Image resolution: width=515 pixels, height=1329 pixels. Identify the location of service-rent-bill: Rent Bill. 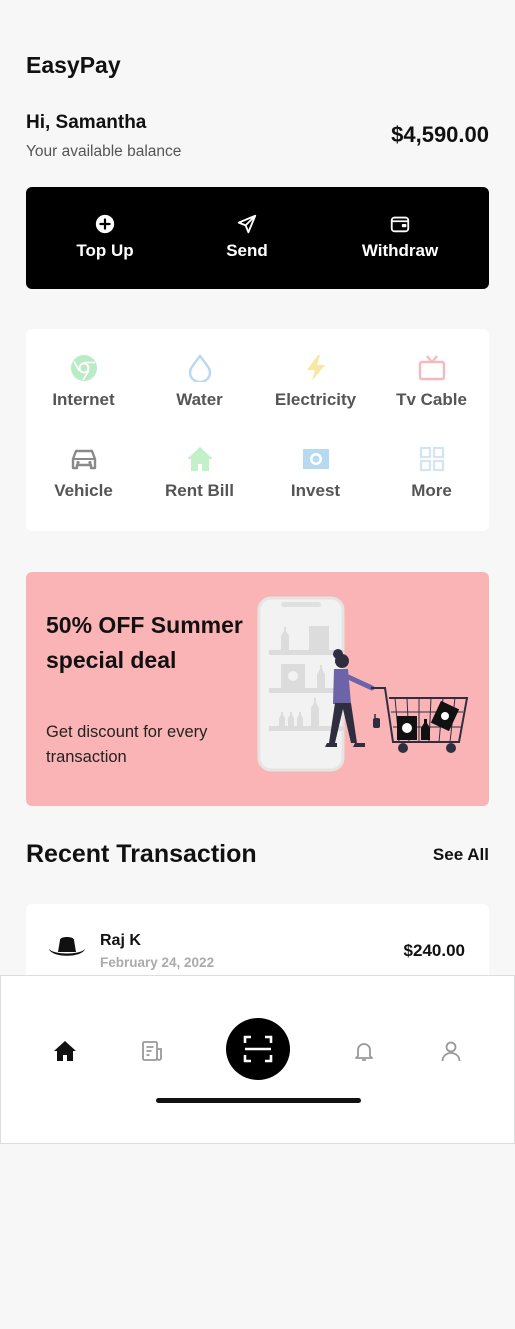
(199, 465).